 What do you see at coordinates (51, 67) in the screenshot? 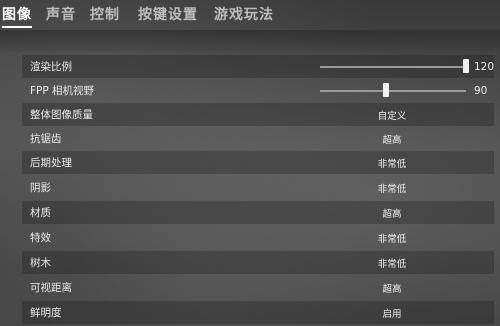
I see `render-scale-label: 渲染比例` at bounding box center [51, 67].